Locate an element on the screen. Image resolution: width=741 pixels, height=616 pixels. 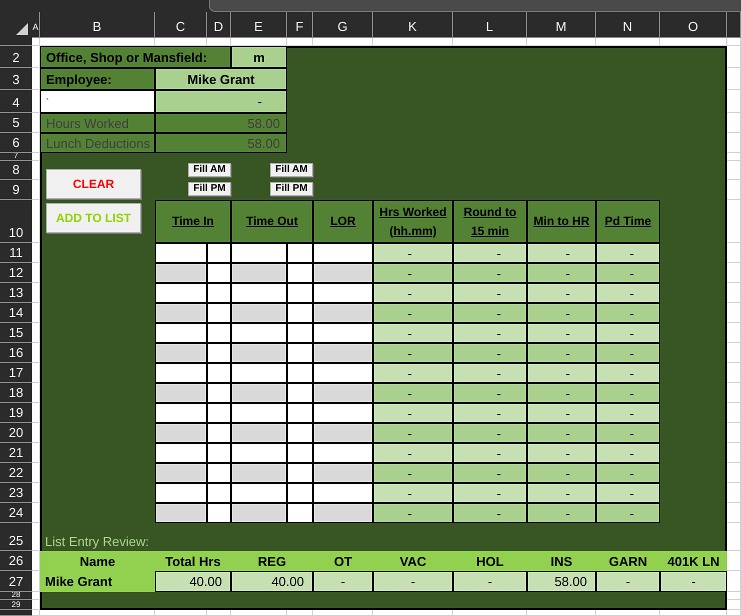
row-header: 22 is located at coordinates (16, 473).